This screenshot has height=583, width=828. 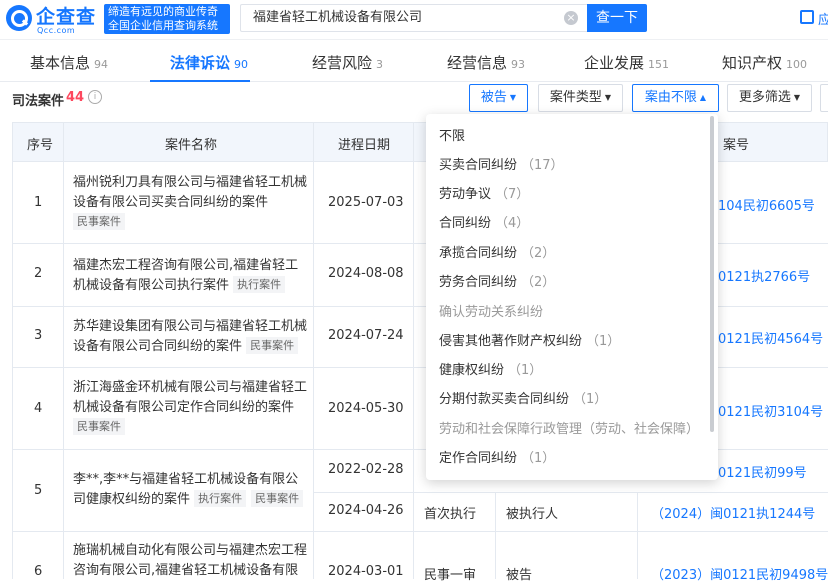 I want to click on dropdown-option: 承揽合同纠纷 （2）, so click(x=497, y=251).